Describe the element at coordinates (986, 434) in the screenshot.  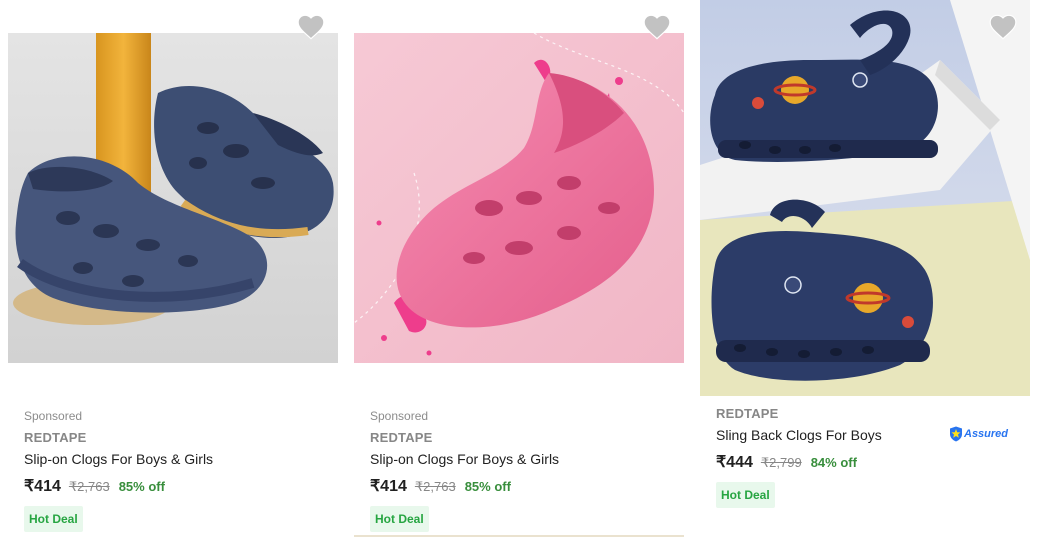
I see `assured-label: Assured` at that location.